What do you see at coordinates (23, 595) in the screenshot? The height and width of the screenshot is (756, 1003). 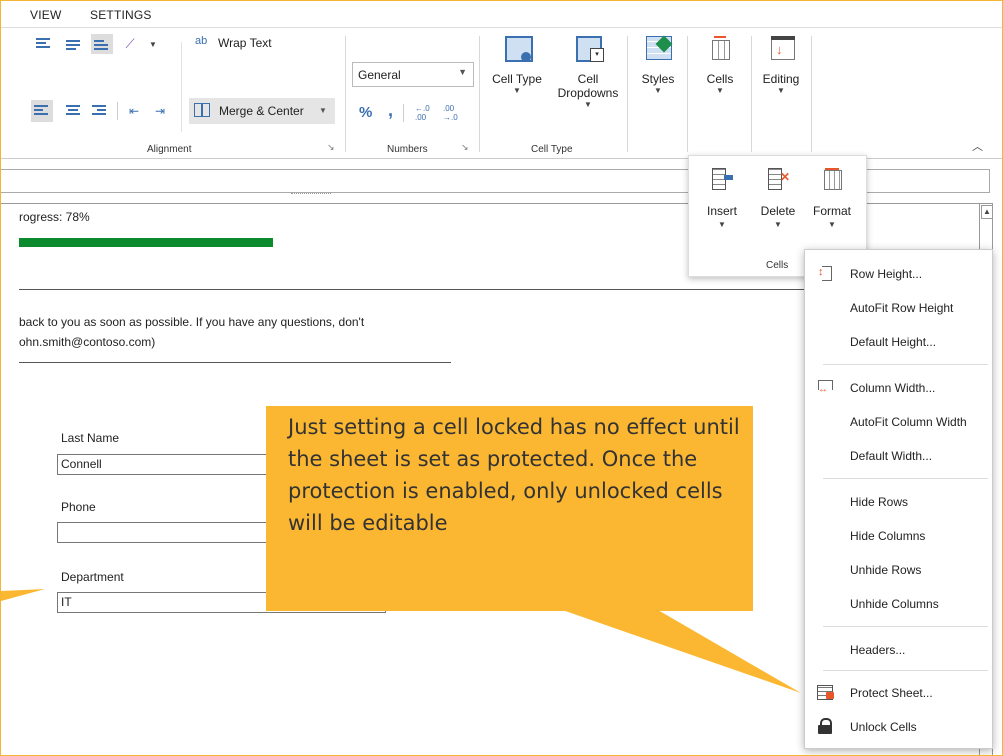 I see `callout-pointer-left` at bounding box center [23, 595].